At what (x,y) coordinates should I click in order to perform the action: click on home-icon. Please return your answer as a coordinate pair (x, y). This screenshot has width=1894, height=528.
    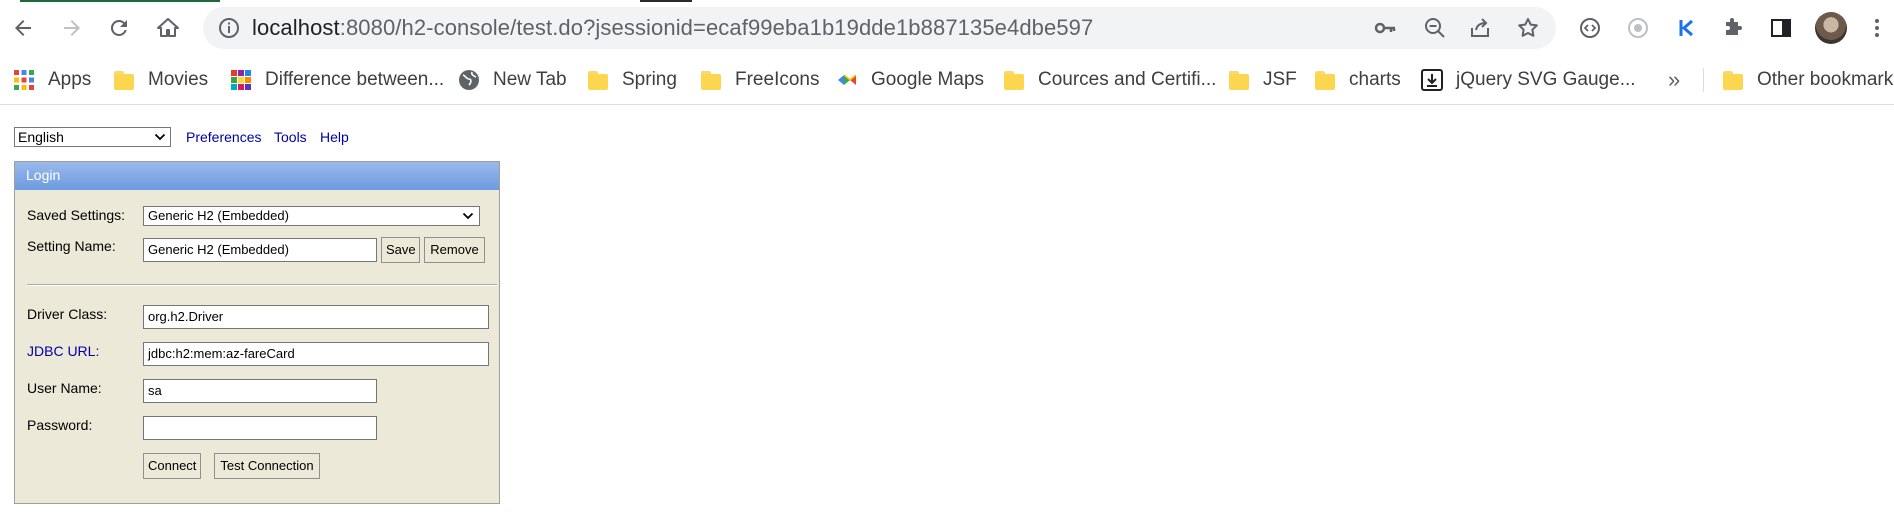
    Looking at the image, I should click on (168, 28).